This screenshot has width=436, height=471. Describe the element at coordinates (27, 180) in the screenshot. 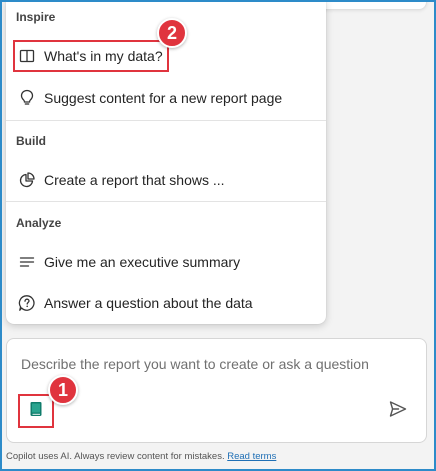

I see `pie-chart-icon` at that location.